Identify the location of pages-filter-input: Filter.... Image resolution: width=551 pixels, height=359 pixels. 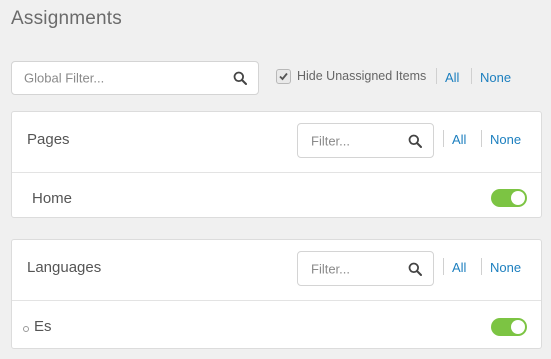
(365, 140).